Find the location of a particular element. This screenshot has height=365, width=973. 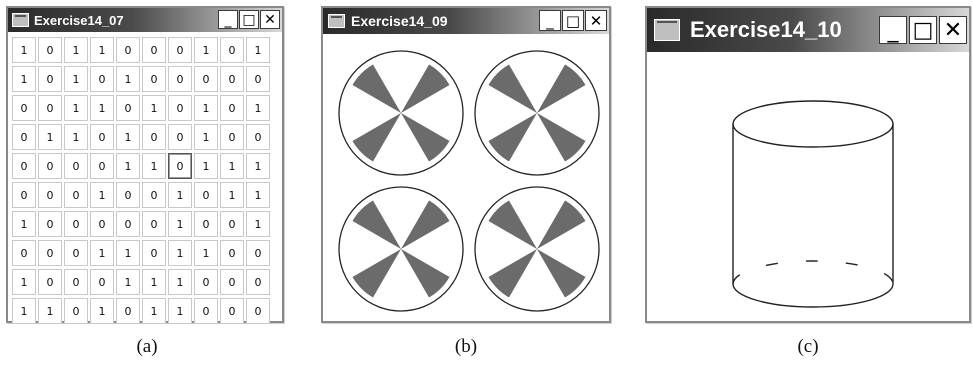

title-bar: Exercise14_10 _ □ ✕ is located at coordinates (808, 30).